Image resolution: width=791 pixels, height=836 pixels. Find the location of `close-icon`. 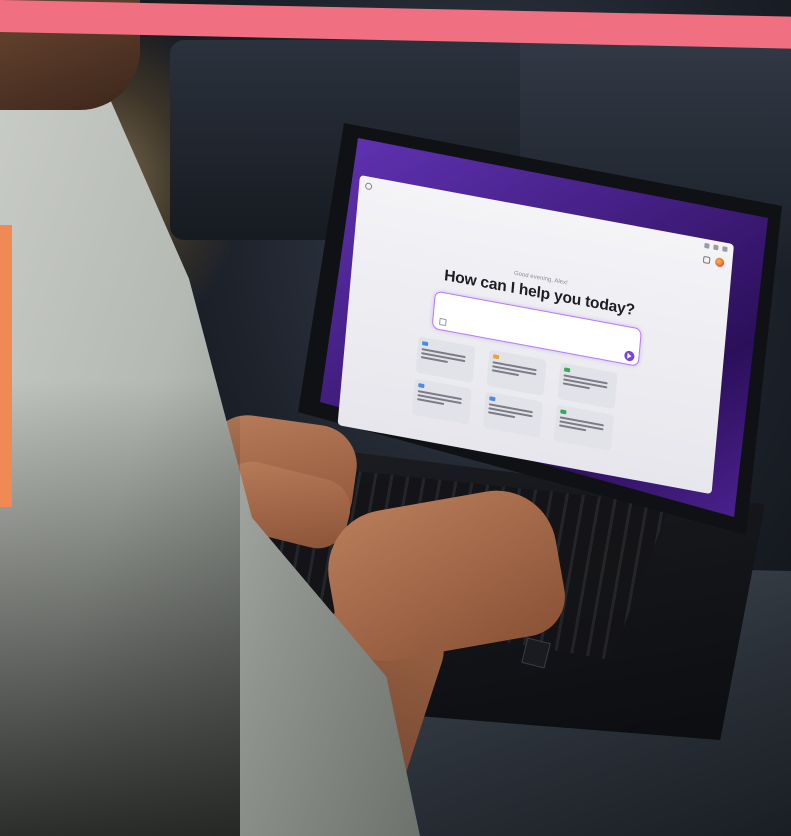

close-icon is located at coordinates (725, 249).